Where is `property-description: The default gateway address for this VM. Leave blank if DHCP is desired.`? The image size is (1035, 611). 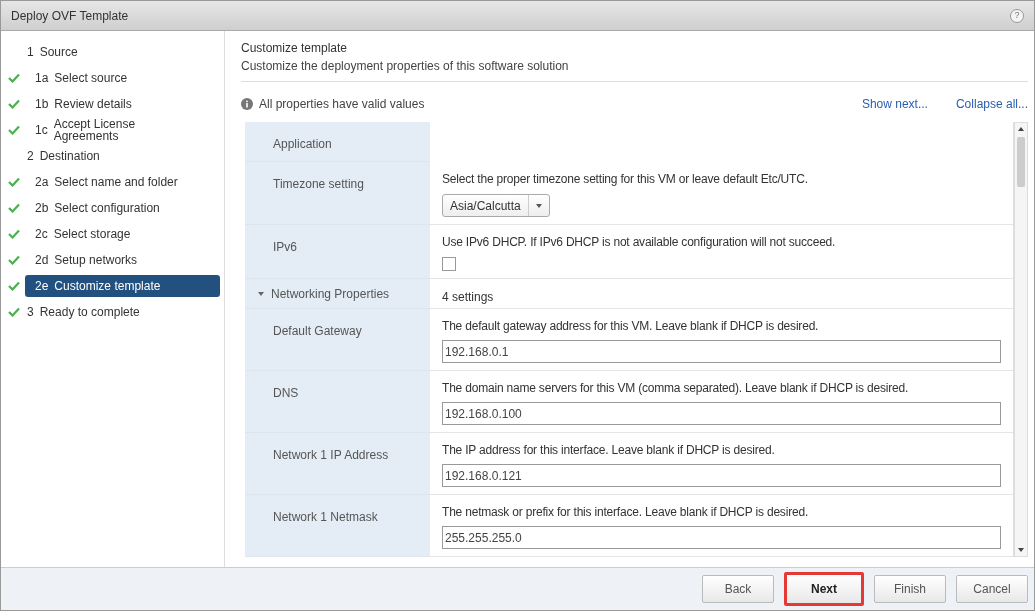
property-description: The default gateway address for this VM. Leave blank if DHCP is desired. is located at coordinates (631, 326).